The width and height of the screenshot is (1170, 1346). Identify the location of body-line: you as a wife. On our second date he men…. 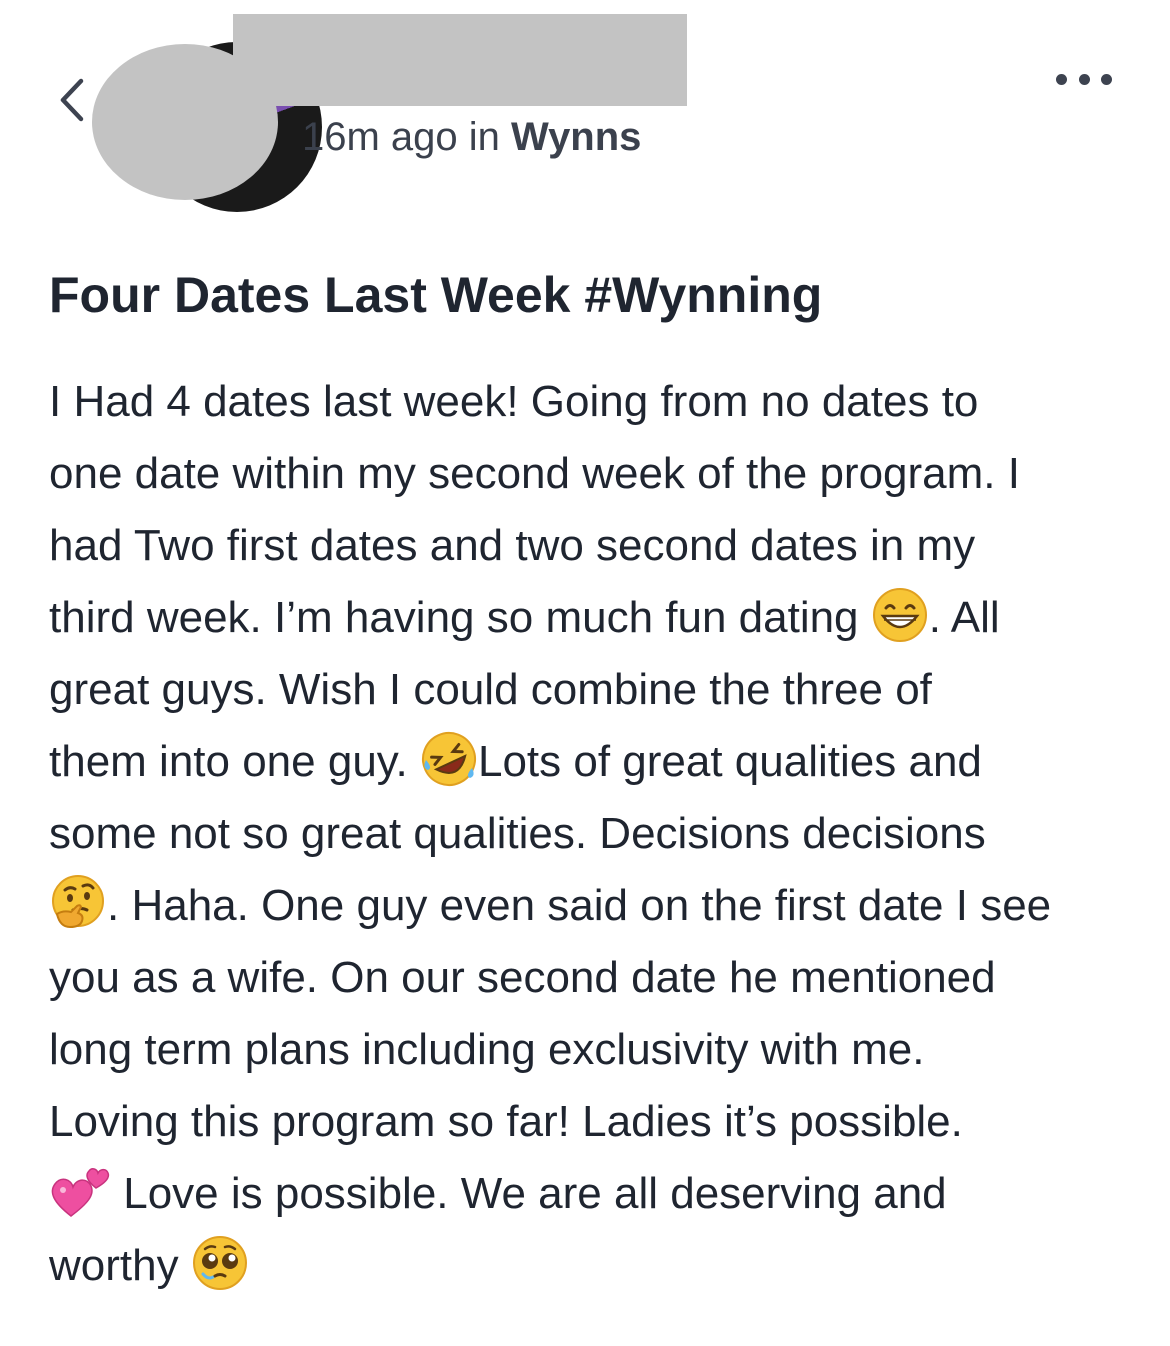
(522, 977).